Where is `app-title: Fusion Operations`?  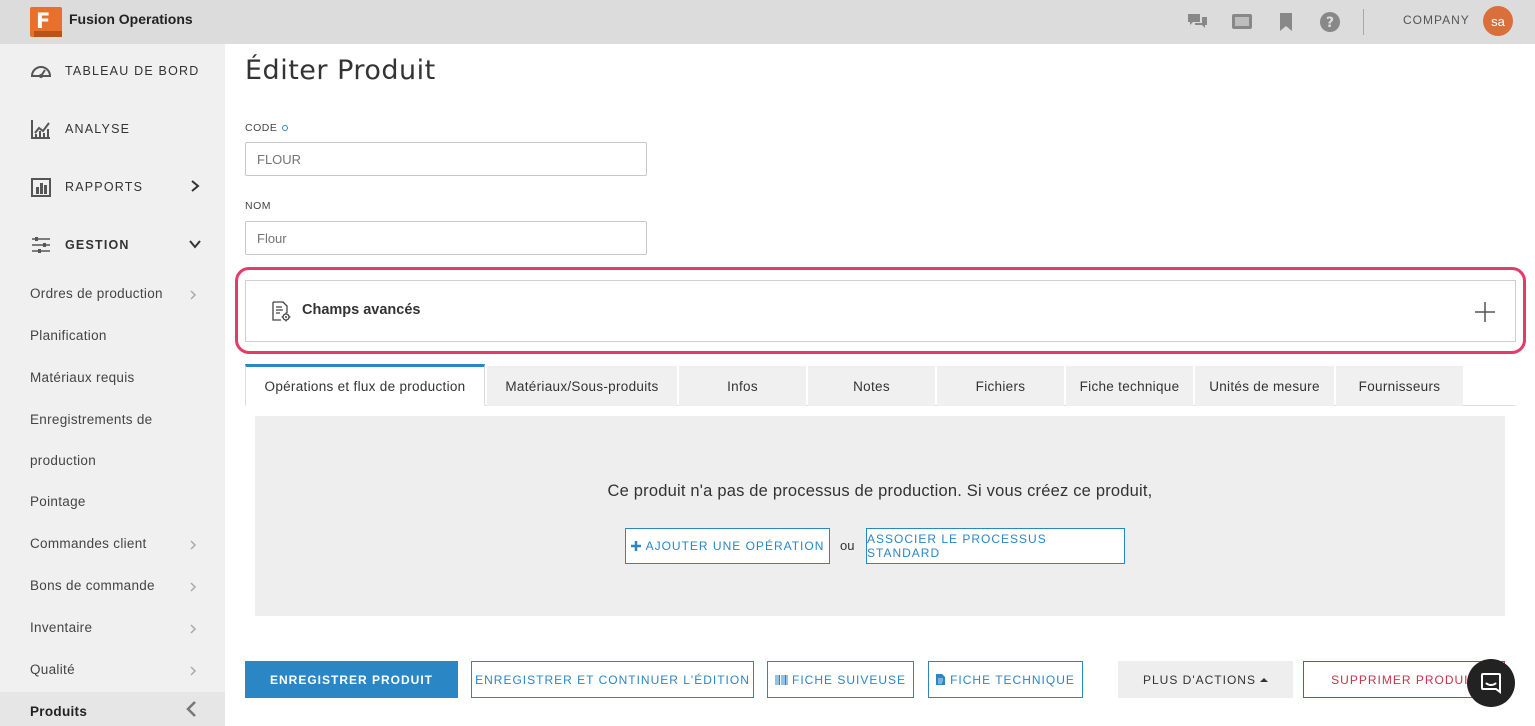 app-title: Fusion Operations is located at coordinates (131, 19).